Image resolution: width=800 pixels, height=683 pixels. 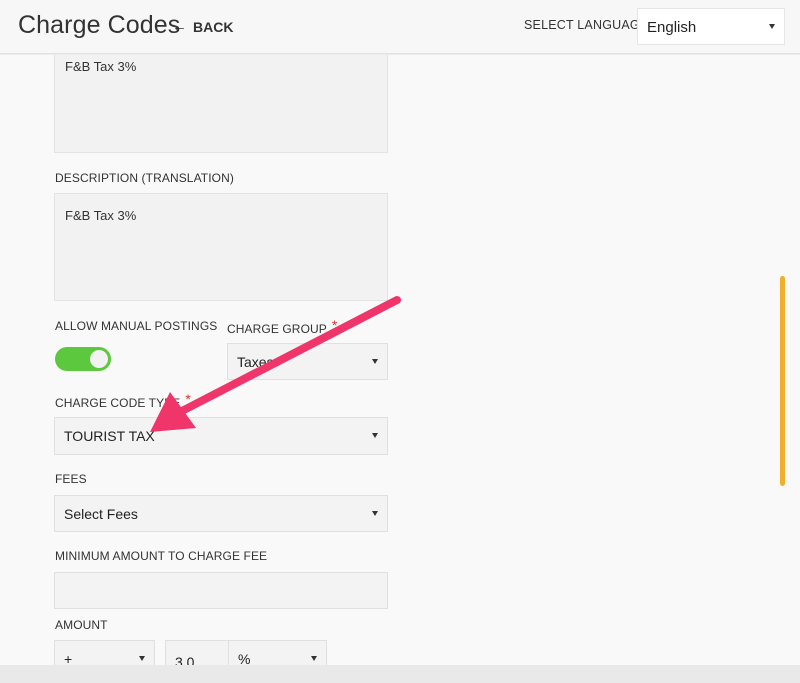 I want to click on amount-sign-select: +, so click(x=104, y=652).